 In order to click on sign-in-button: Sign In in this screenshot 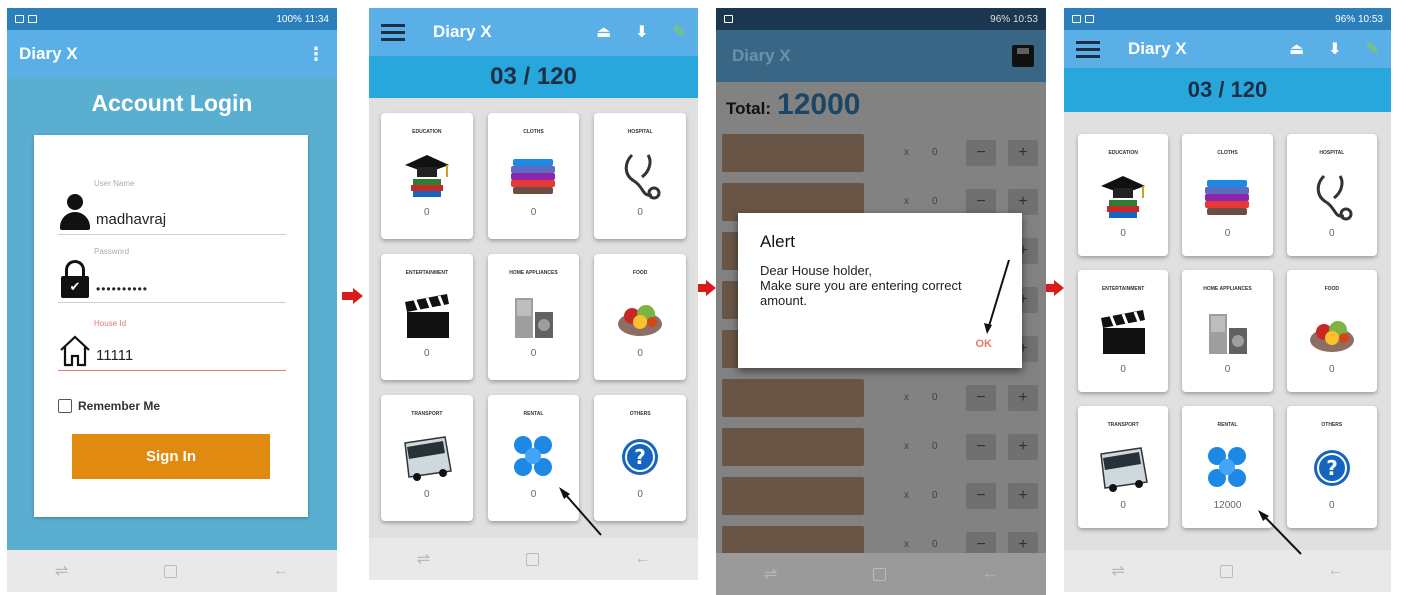, I will do `click(171, 456)`.